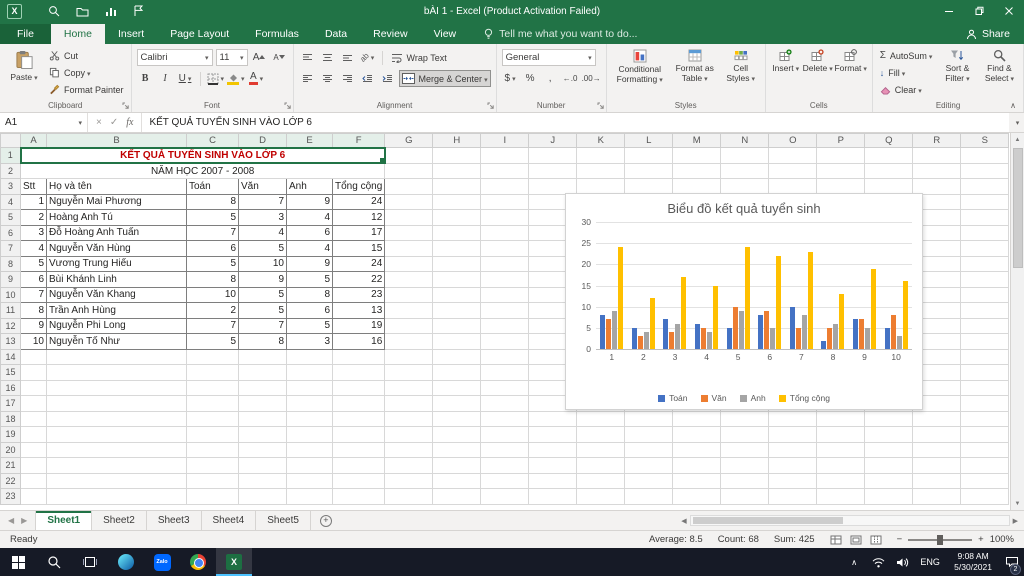  Describe the element at coordinates (262, 449) in the screenshot. I see `cell-D20` at that location.